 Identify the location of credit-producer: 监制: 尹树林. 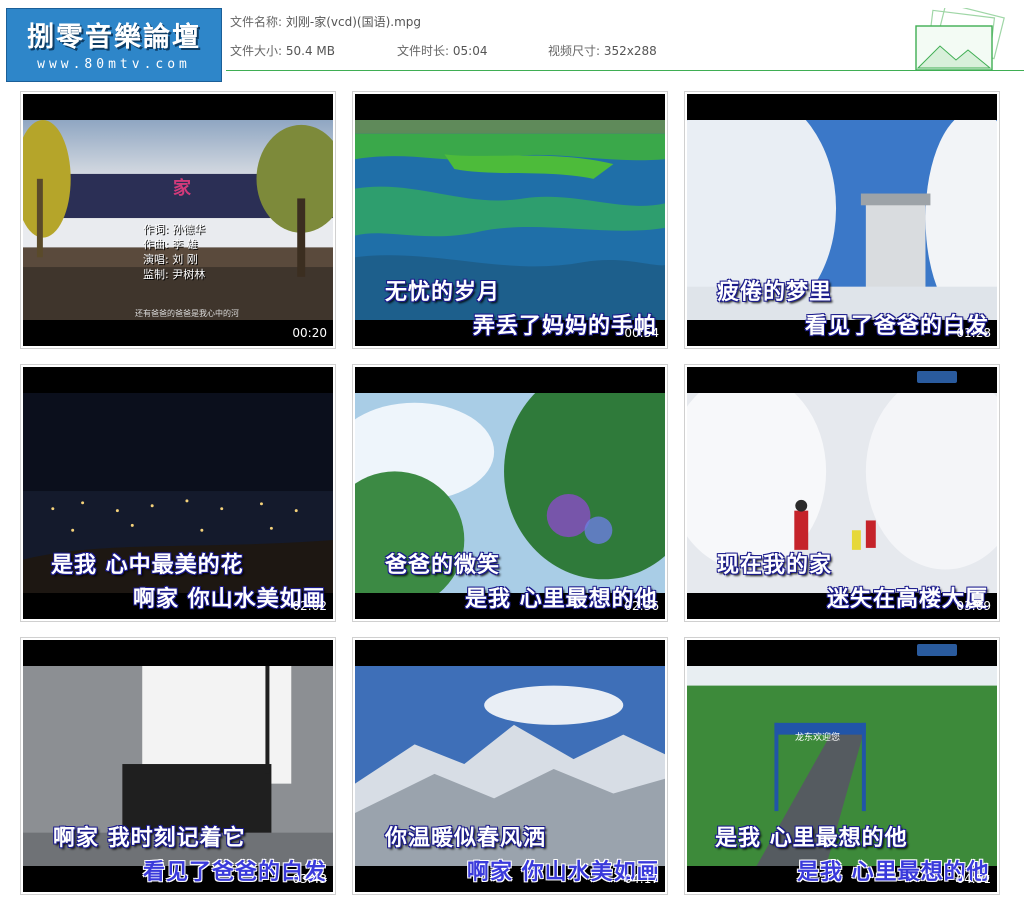
(174, 274).